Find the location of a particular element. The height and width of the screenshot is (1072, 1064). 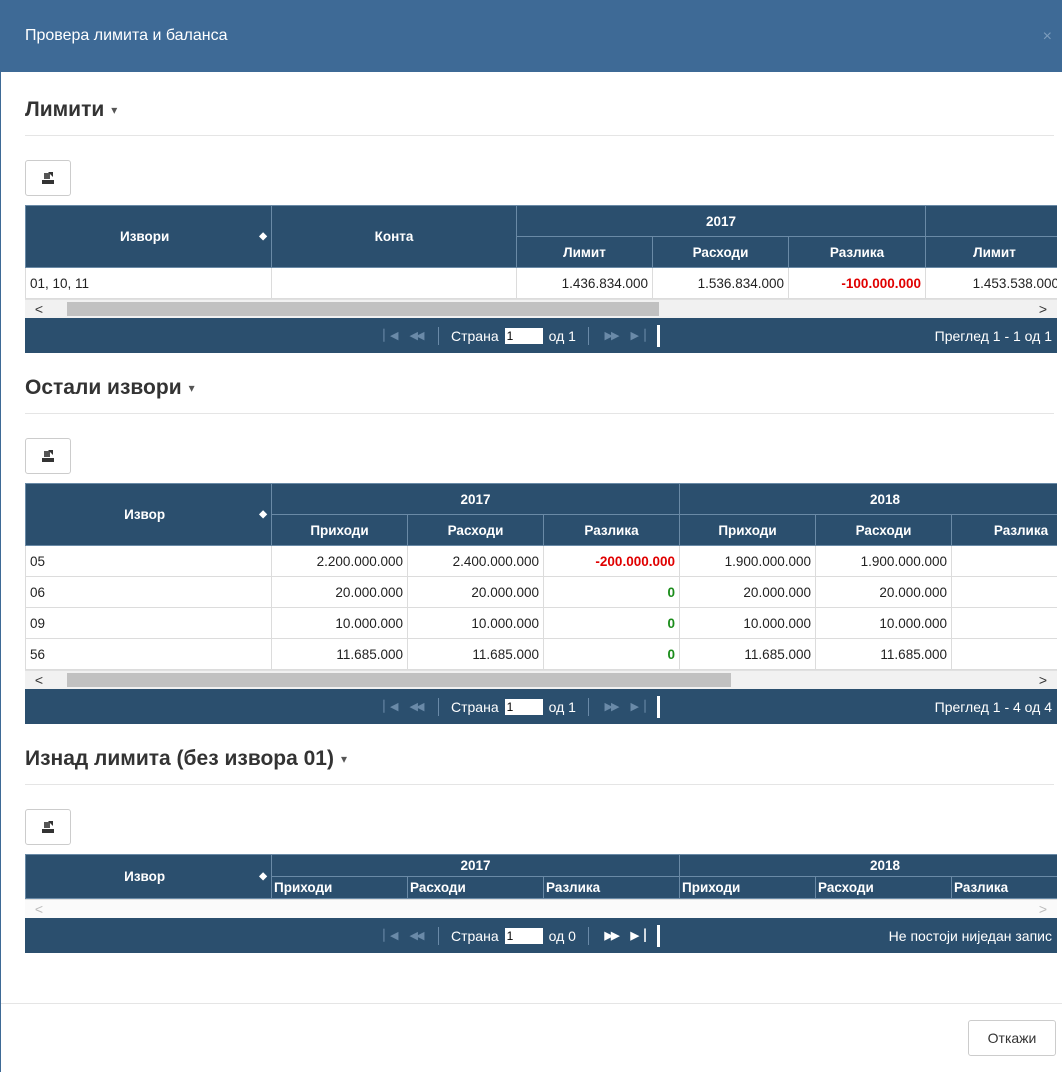

cell-rashodi: 1.536.834.000 is located at coordinates (720, 283).